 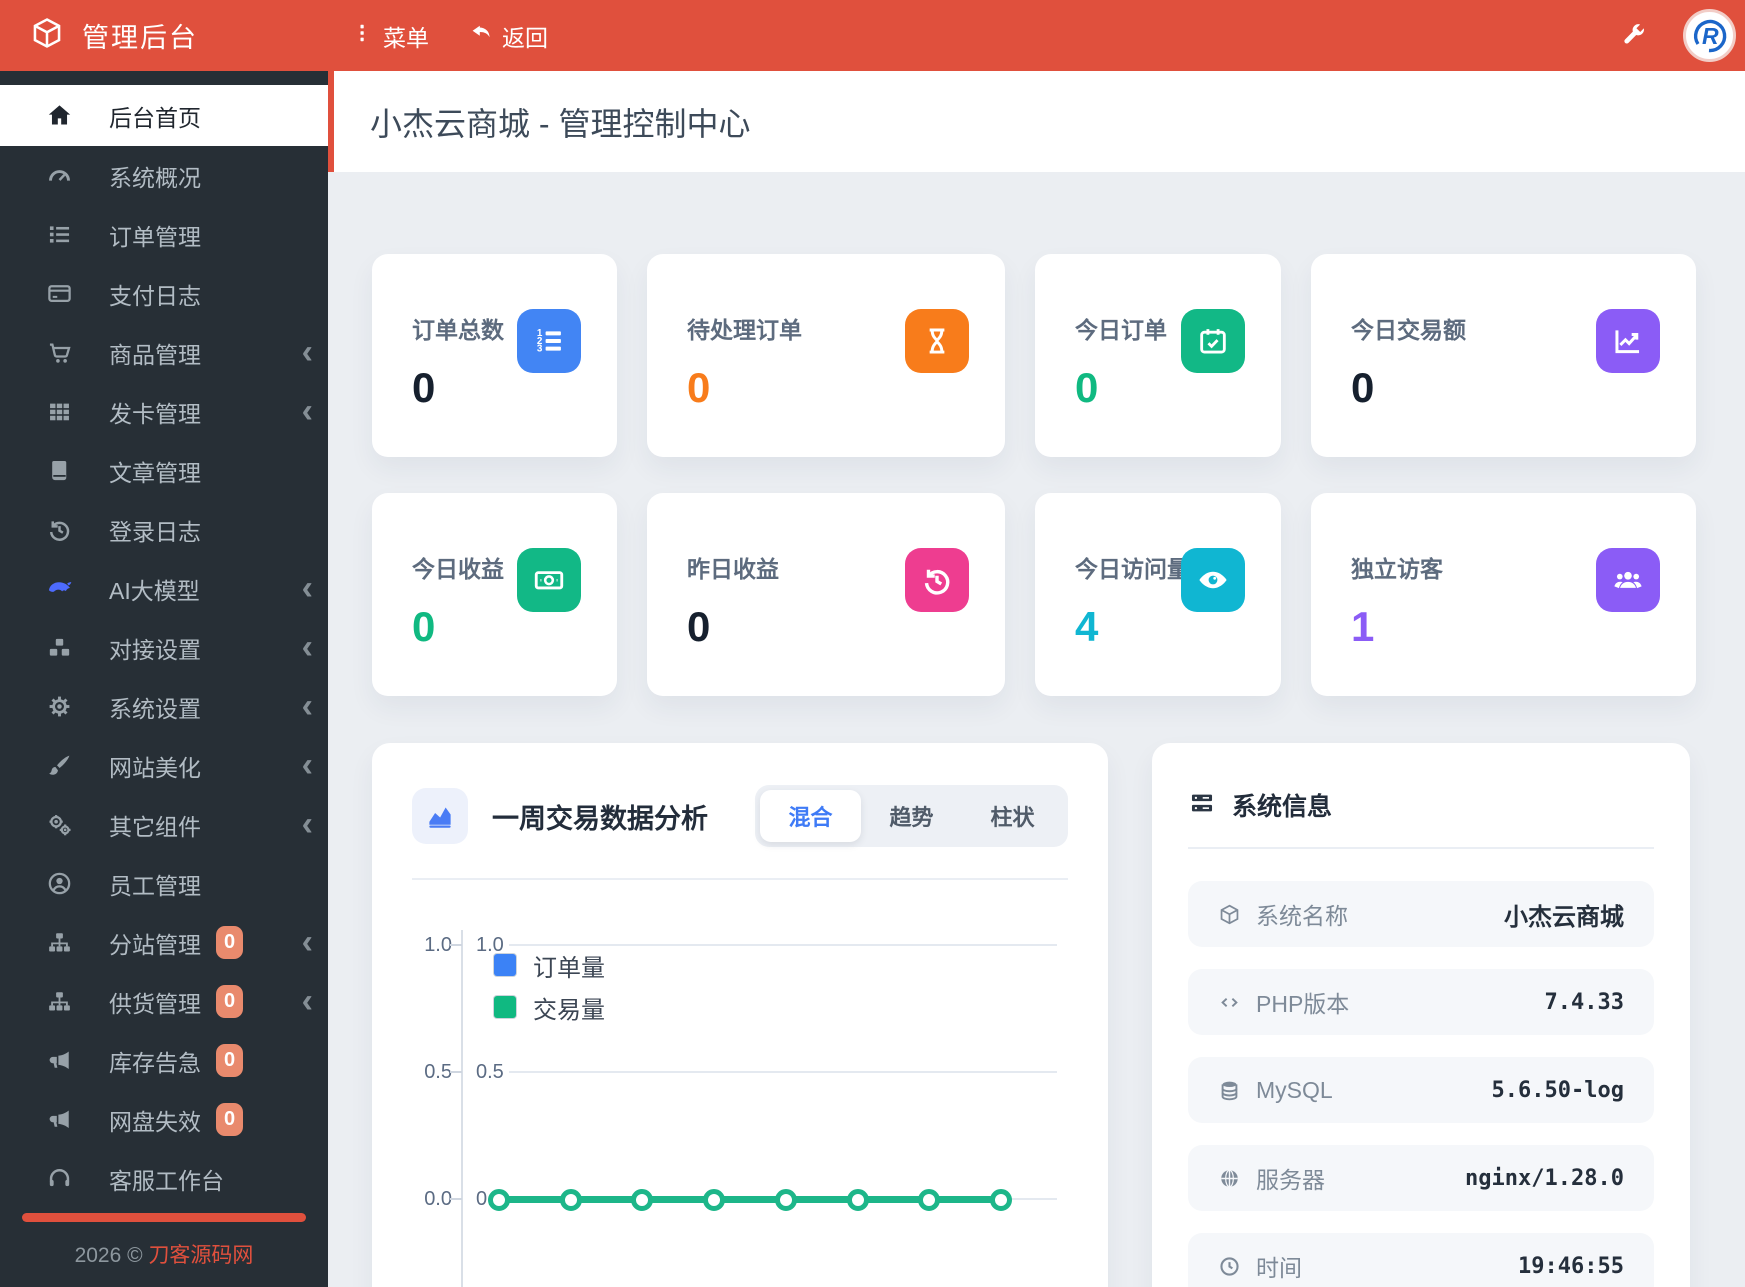 What do you see at coordinates (64, 234) in the screenshot?
I see `list-icon` at bounding box center [64, 234].